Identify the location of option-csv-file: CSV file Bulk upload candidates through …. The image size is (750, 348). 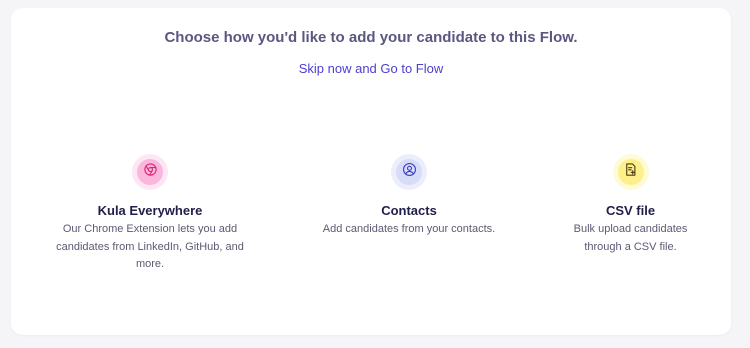
(630, 205).